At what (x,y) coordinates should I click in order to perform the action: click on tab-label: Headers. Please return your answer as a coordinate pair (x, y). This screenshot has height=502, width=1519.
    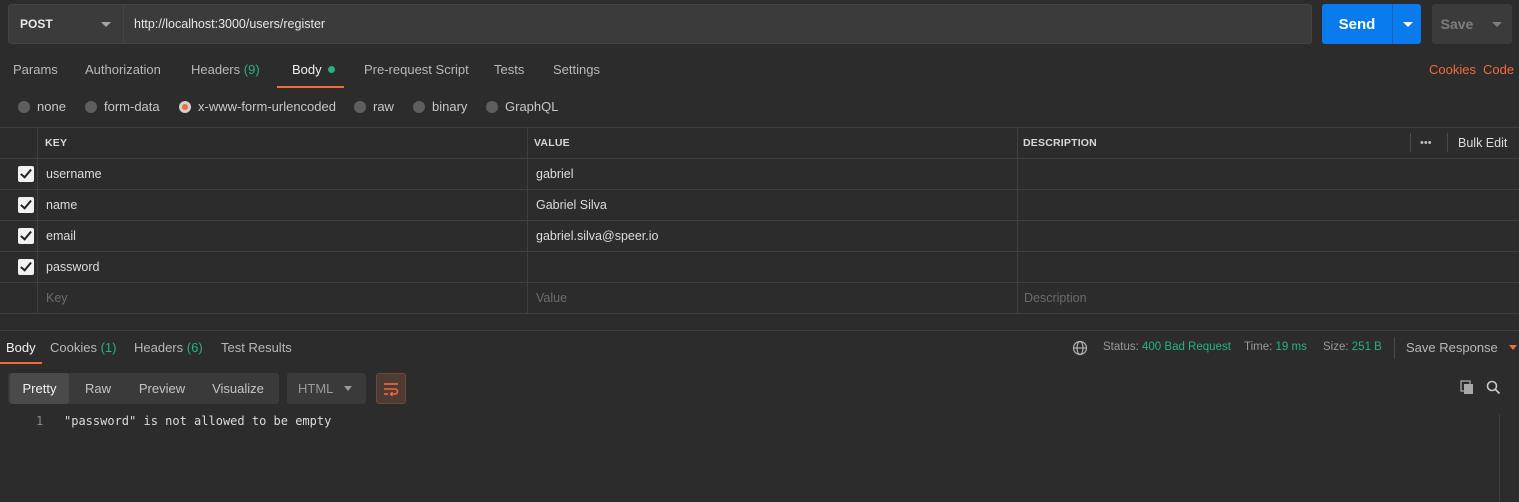
    Looking at the image, I should click on (159, 347).